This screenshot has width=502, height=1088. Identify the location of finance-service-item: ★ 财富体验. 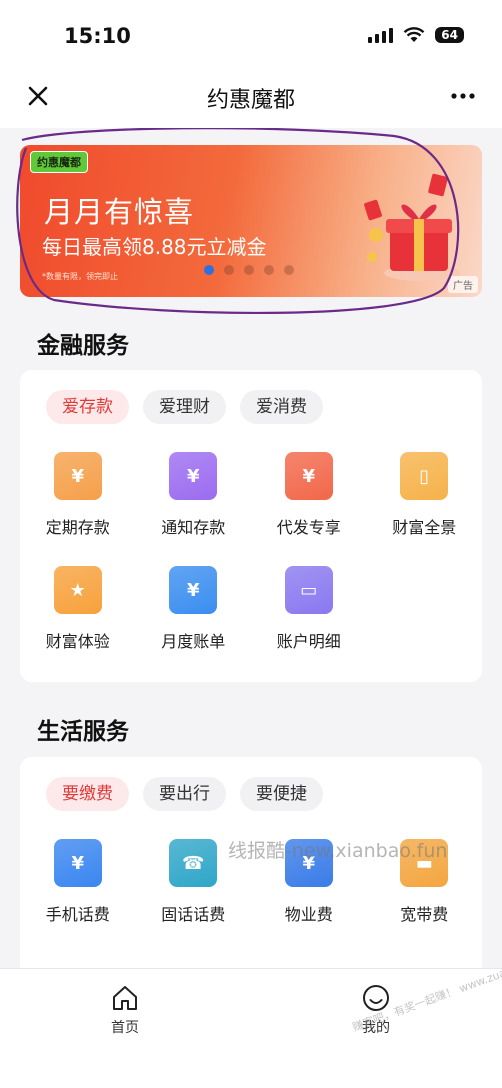
(78, 609).